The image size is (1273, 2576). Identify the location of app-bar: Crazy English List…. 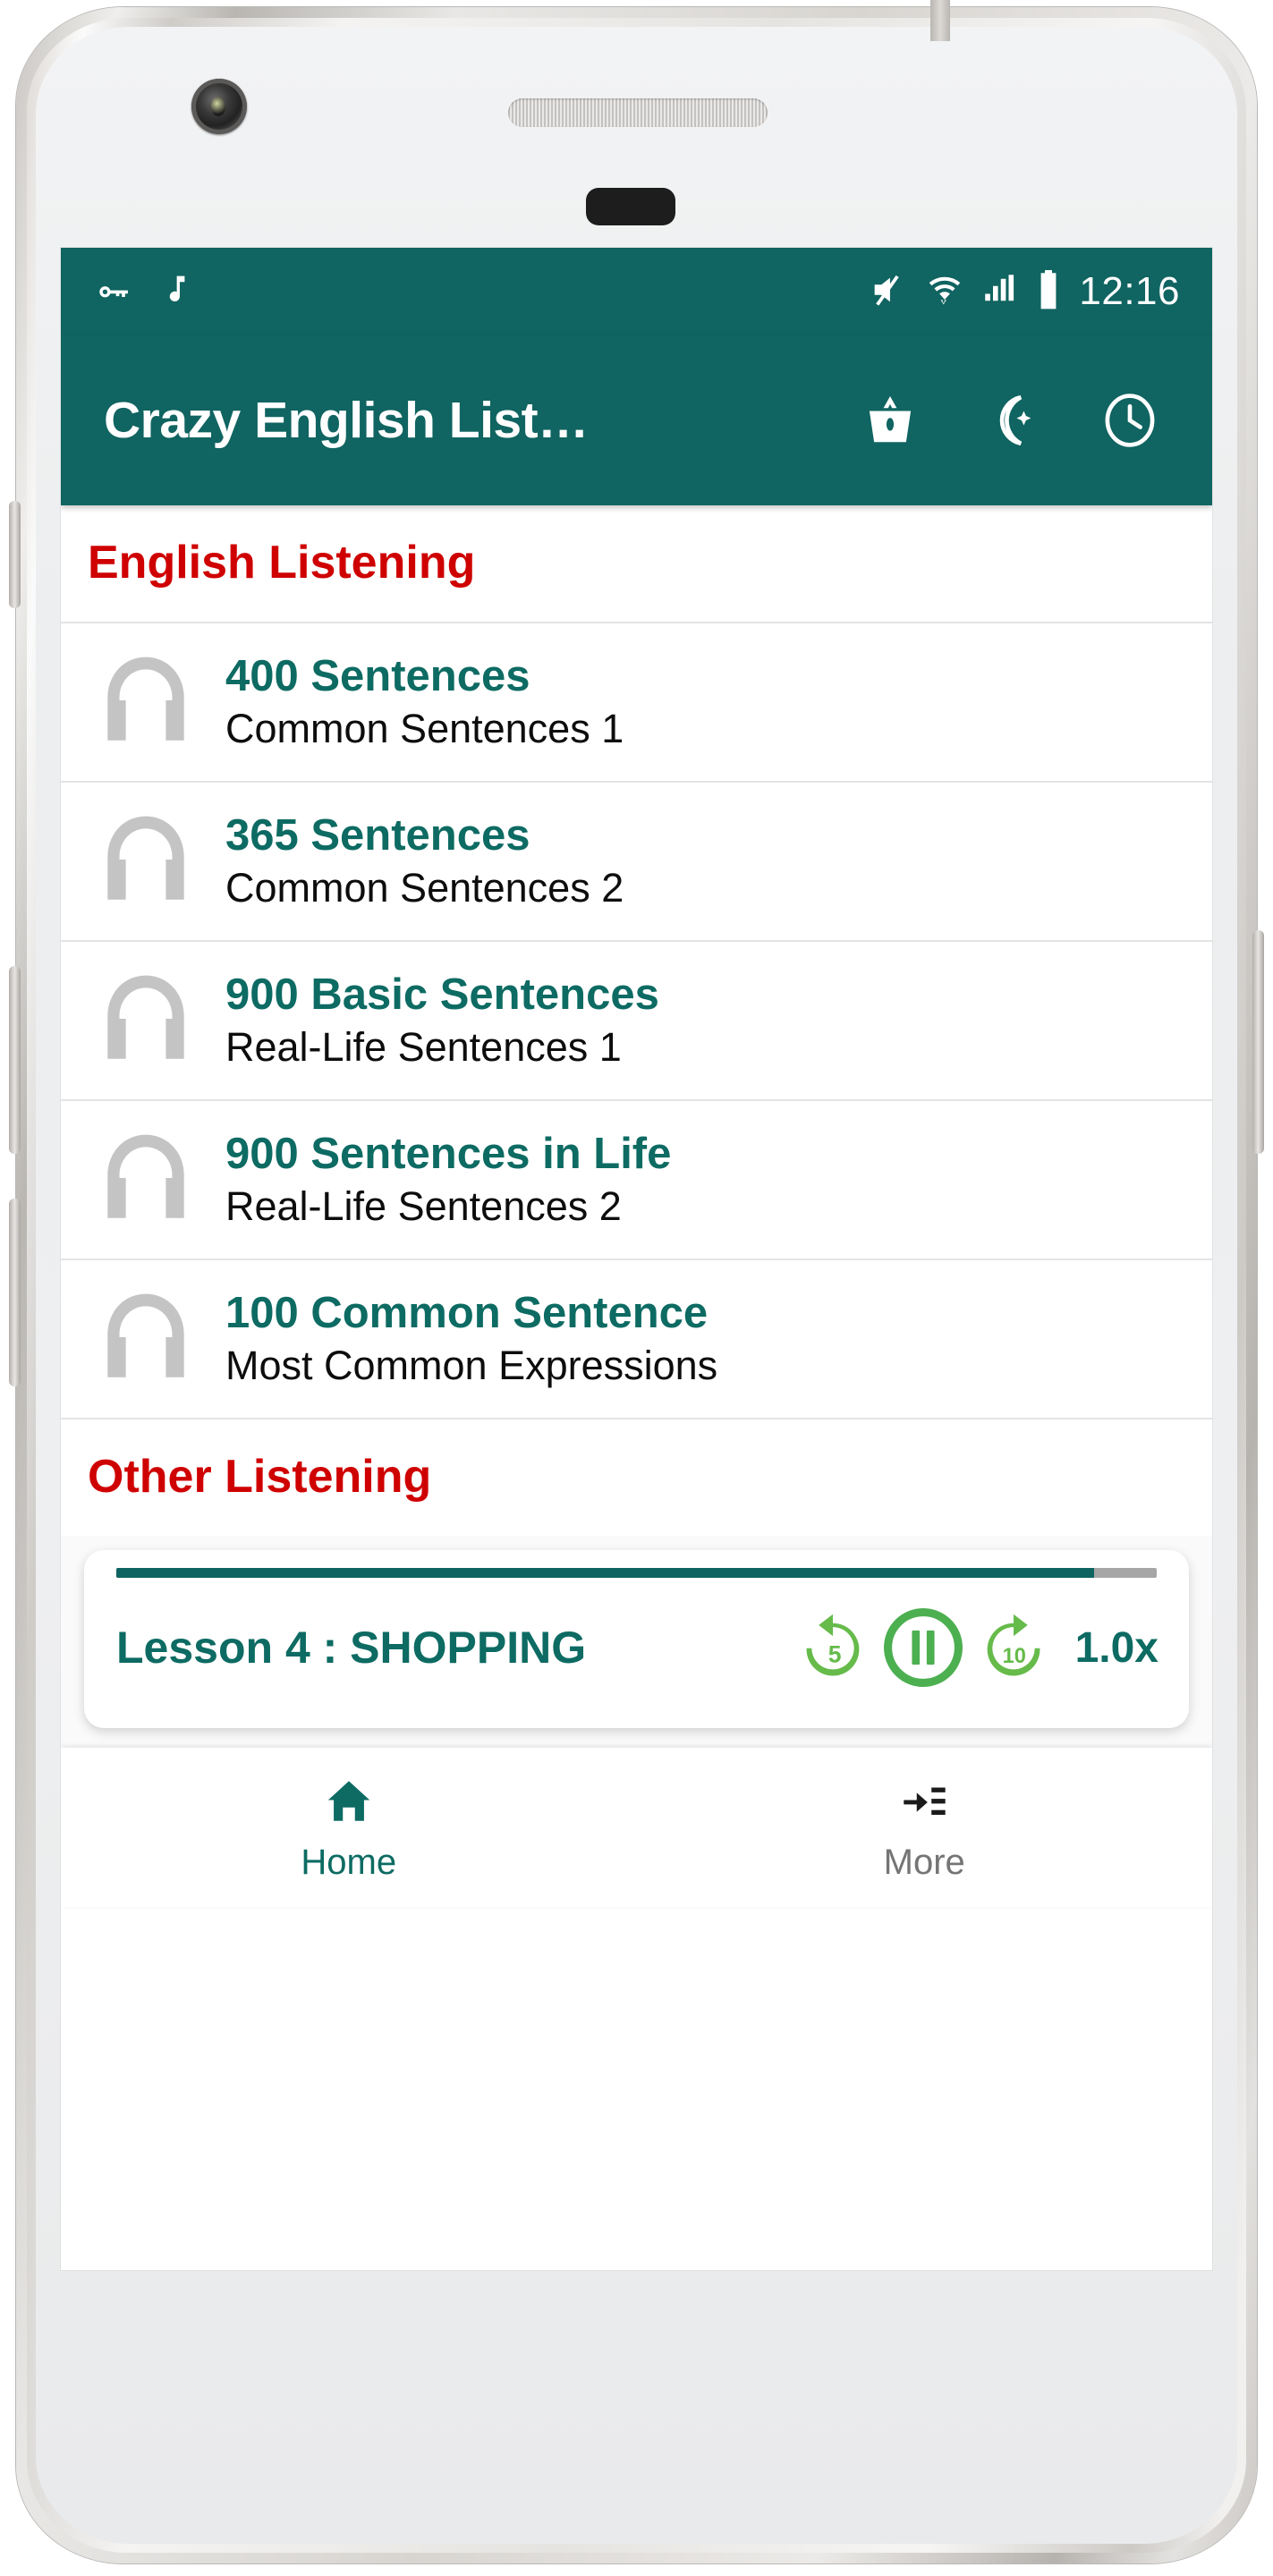
(636, 420).